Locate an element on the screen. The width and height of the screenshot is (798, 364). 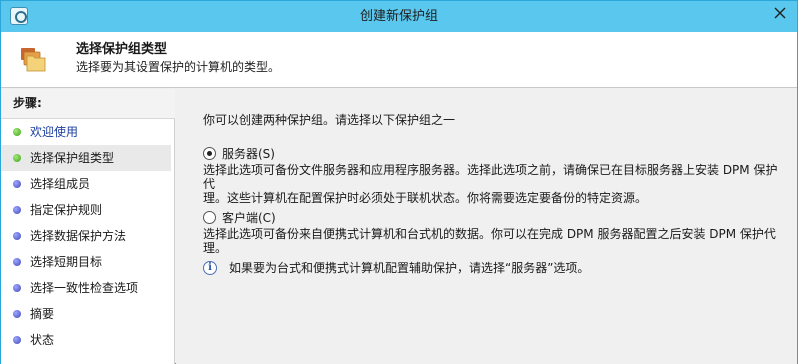
step-welcome: 欢迎使用 is located at coordinates (86, 132).